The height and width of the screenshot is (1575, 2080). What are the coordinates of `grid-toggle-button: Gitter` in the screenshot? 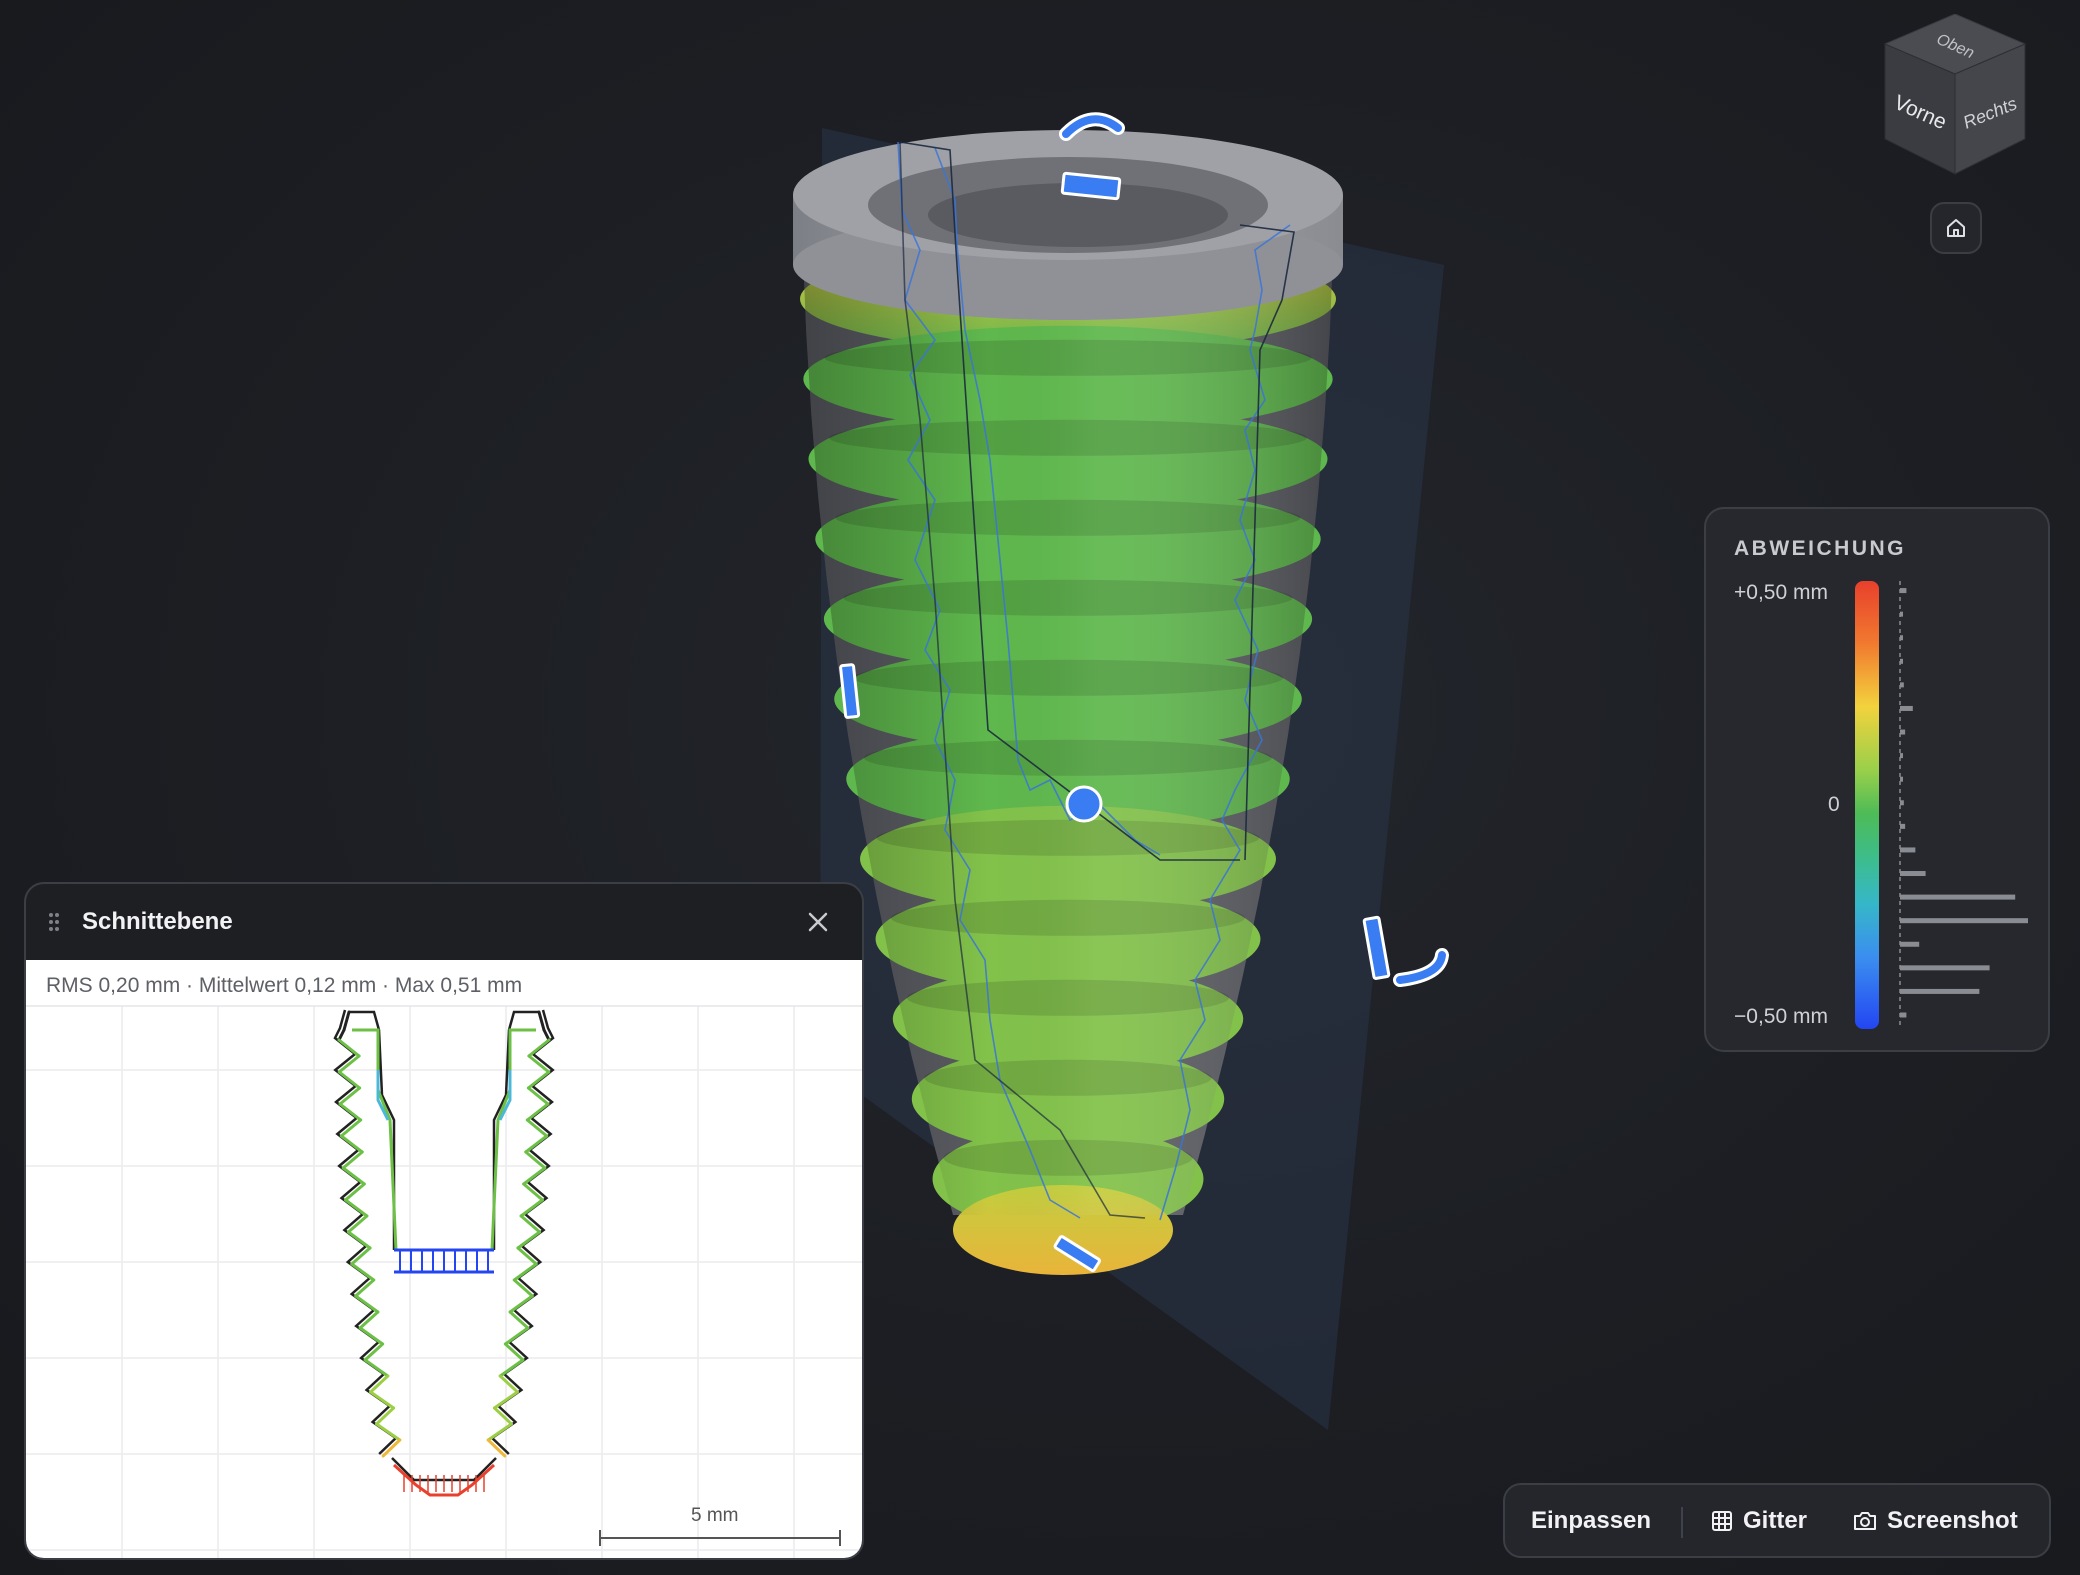 It's located at (1759, 1520).